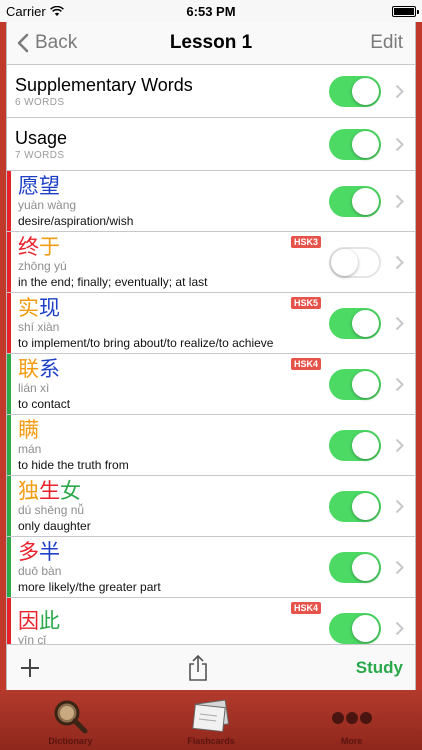  What do you see at coordinates (76, 220) in the screenshot?
I see `word-meaning: desire/aspiration/wish` at bounding box center [76, 220].